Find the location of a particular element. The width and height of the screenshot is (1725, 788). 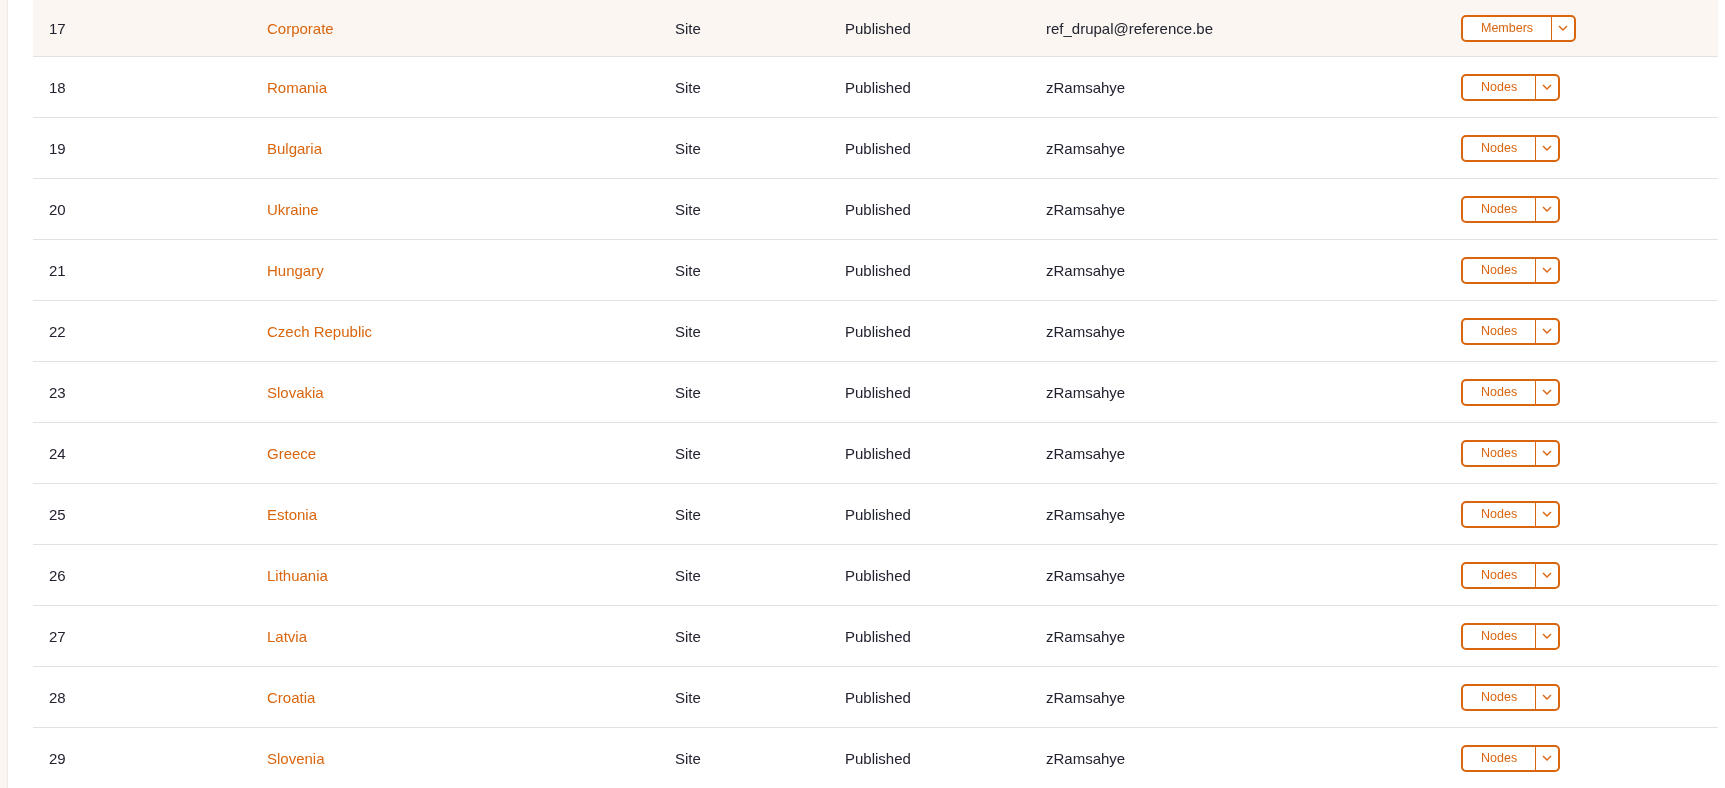

group-link: Slovenia is located at coordinates (296, 758).